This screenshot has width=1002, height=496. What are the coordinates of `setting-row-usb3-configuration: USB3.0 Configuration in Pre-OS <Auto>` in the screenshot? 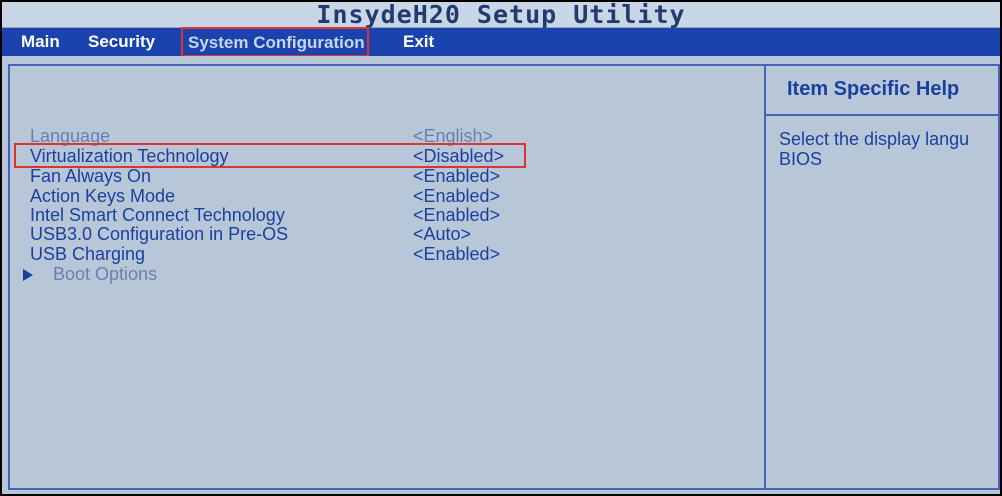 It's located at (275, 234).